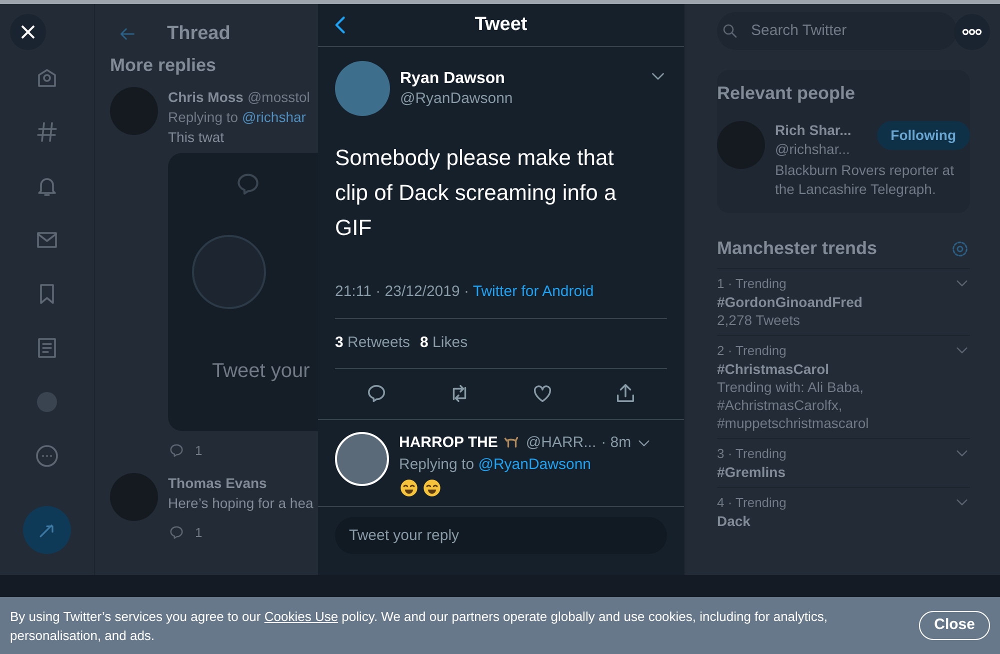 This screenshot has height=654, width=1000. Describe the element at coordinates (752, 284) in the screenshot. I see `trend-rank: 1 · Trending` at that location.